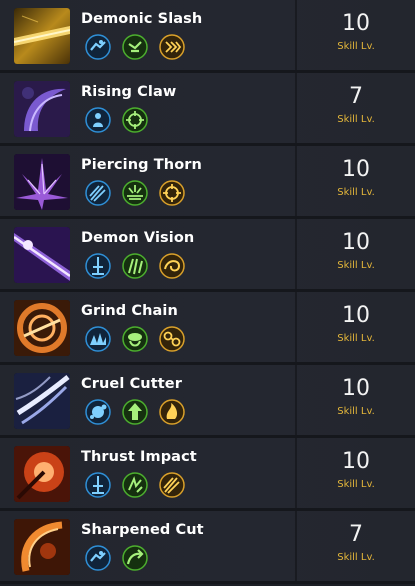 This screenshot has width=415, height=586. I want to click on green-rune-tripod-icon, so click(135, 485).